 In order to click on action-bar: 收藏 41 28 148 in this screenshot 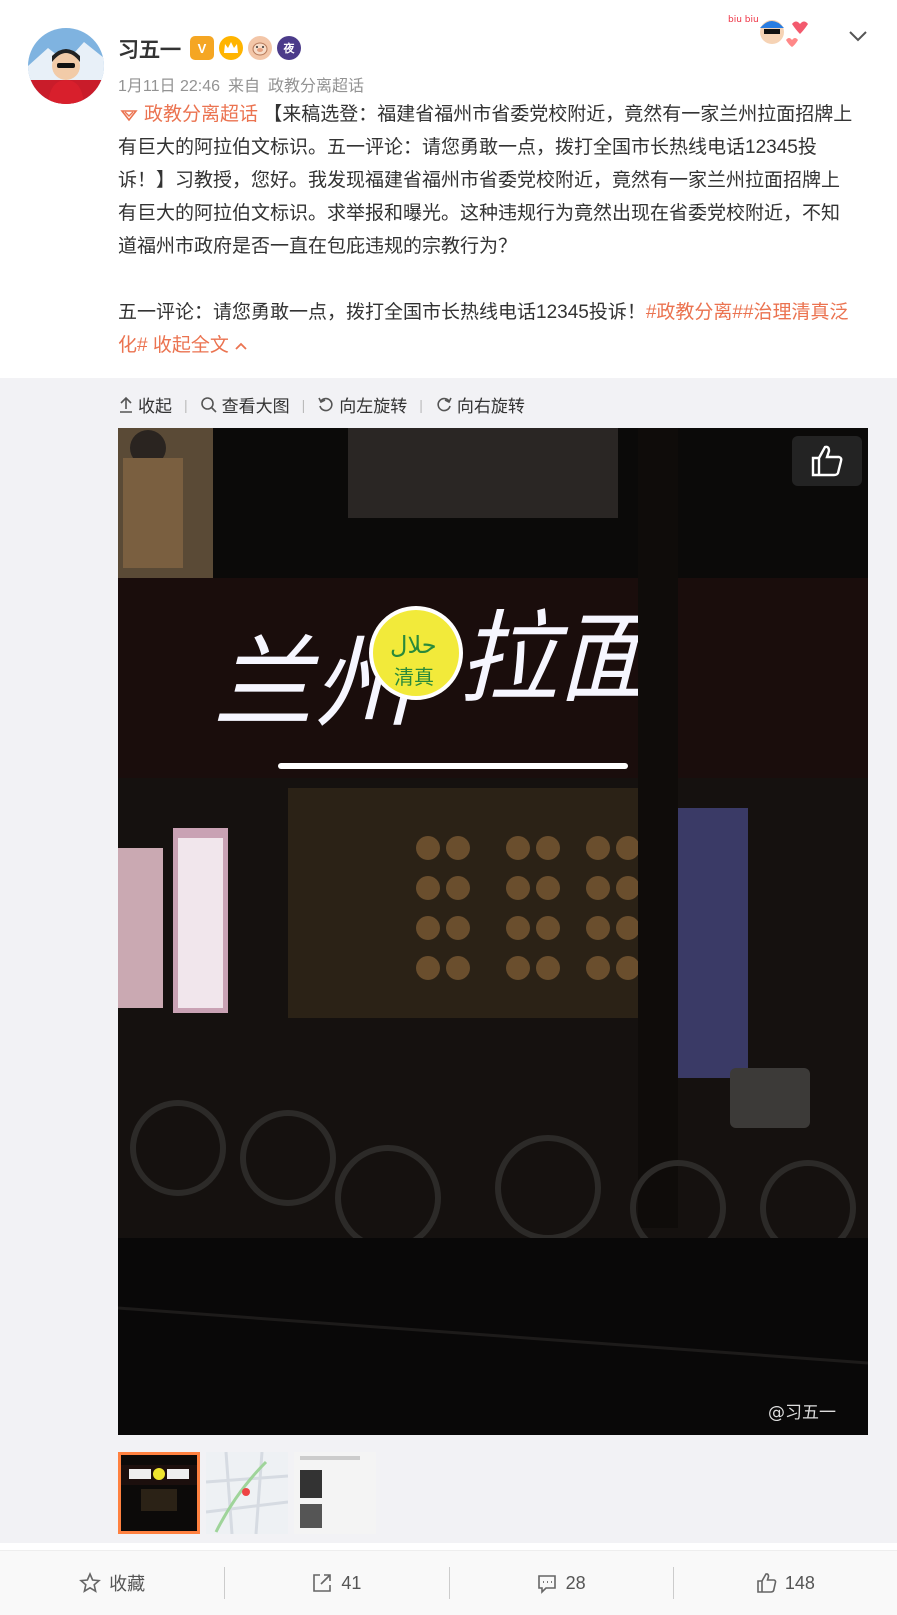, I will do `click(448, 1582)`.